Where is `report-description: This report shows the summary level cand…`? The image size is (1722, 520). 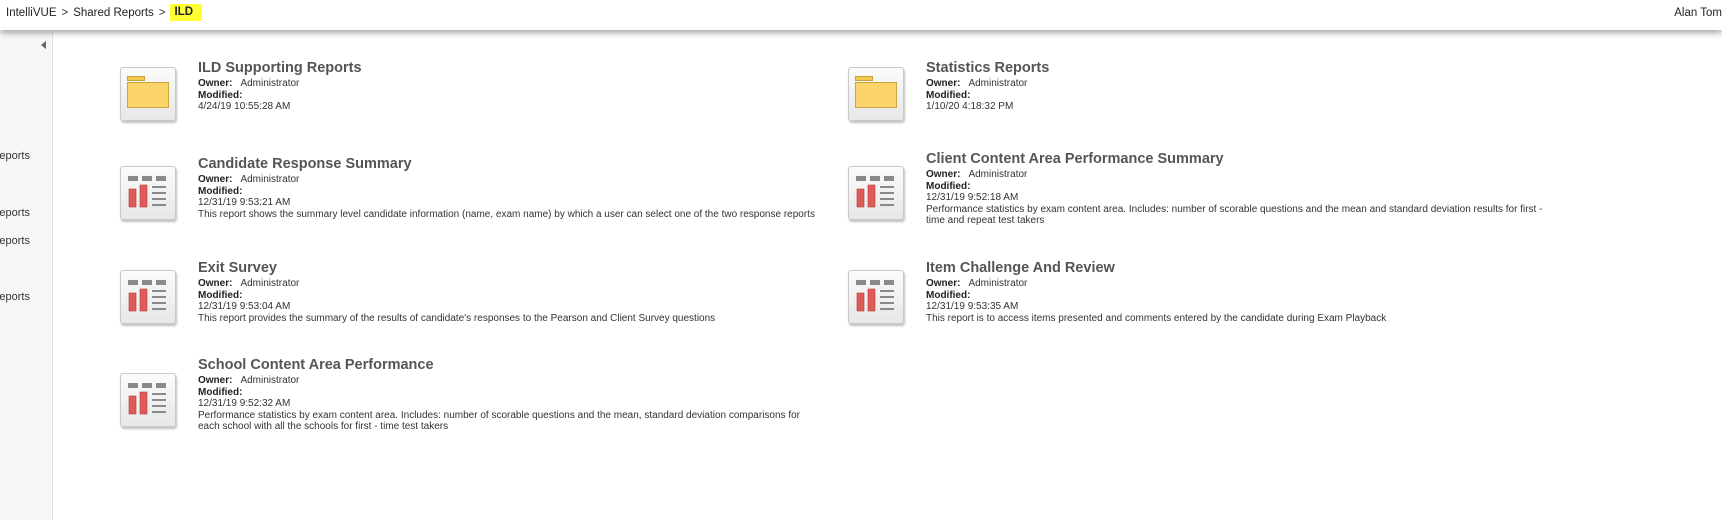 report-description: This report shows the summary level cand… is located at coordinates (506, 214).